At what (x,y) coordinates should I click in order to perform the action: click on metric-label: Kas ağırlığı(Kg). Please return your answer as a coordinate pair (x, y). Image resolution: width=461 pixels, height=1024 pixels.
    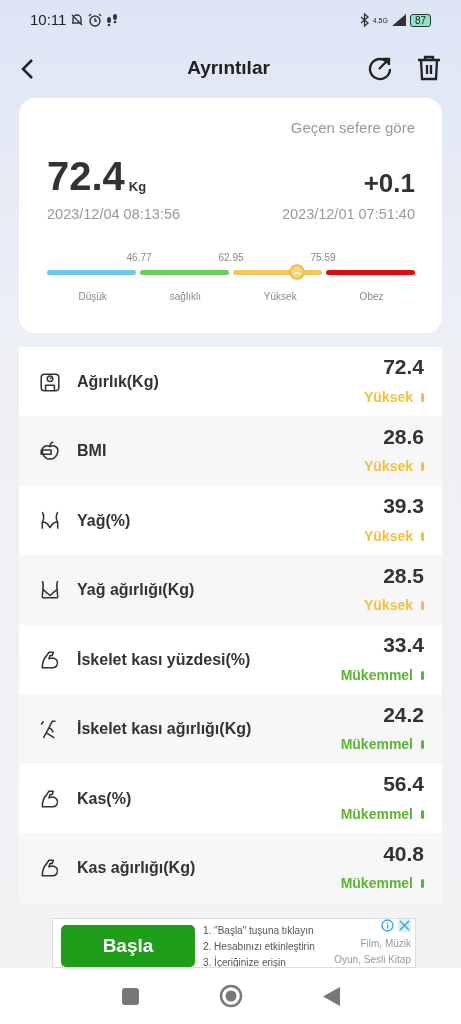
    Looking at the image, I should click on (137, 868).